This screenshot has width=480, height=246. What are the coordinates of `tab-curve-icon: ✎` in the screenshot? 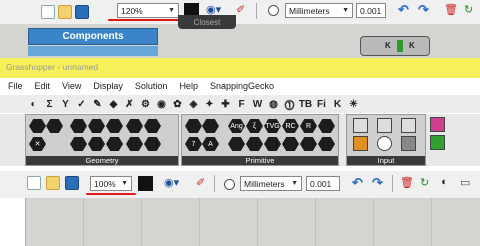 It's located at (97, 104).